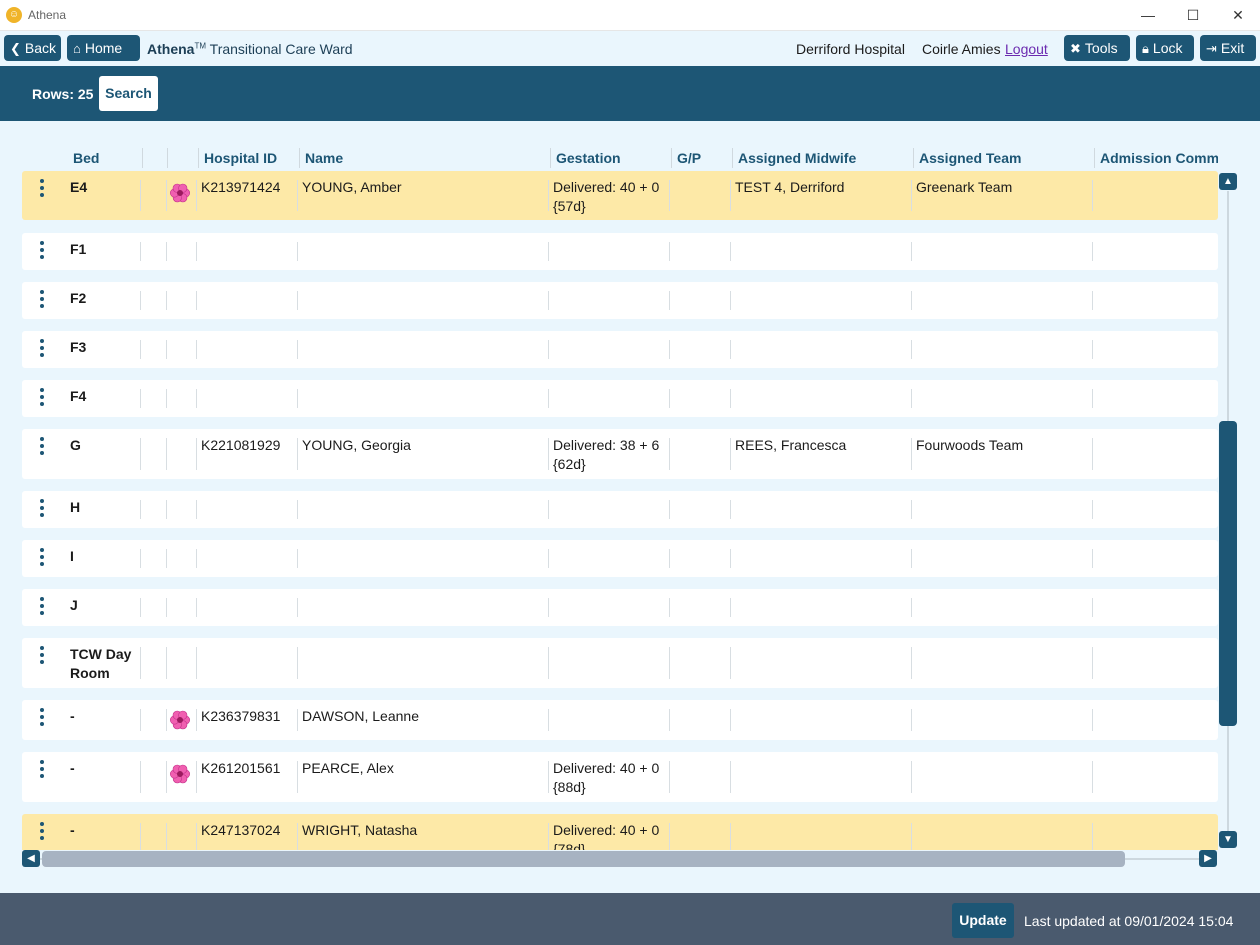 The width and height of the screenshot is (1260, 945). I want to click on scroll-down-icon: ▼, so click(1228, 839).